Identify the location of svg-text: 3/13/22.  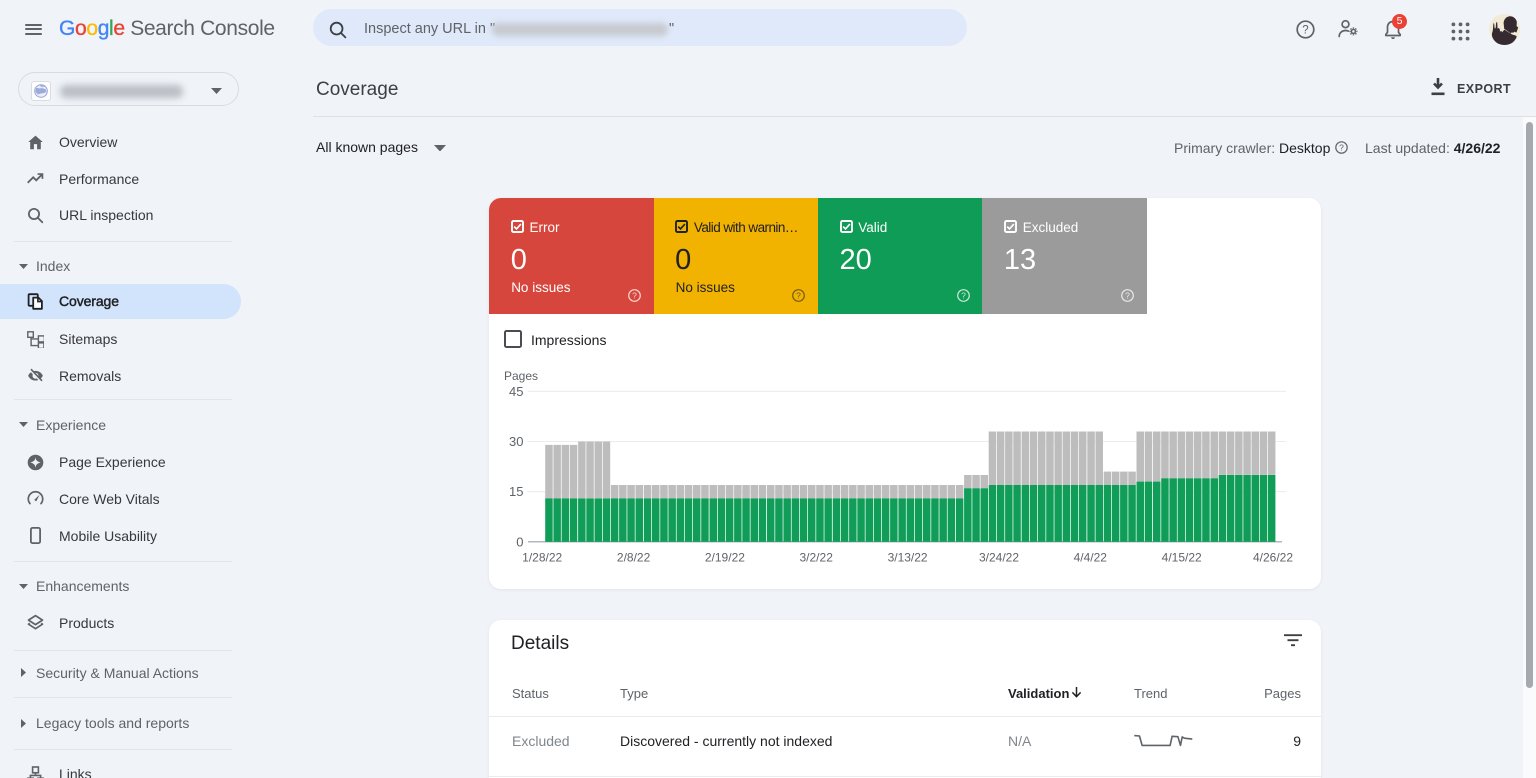
(908, 558).